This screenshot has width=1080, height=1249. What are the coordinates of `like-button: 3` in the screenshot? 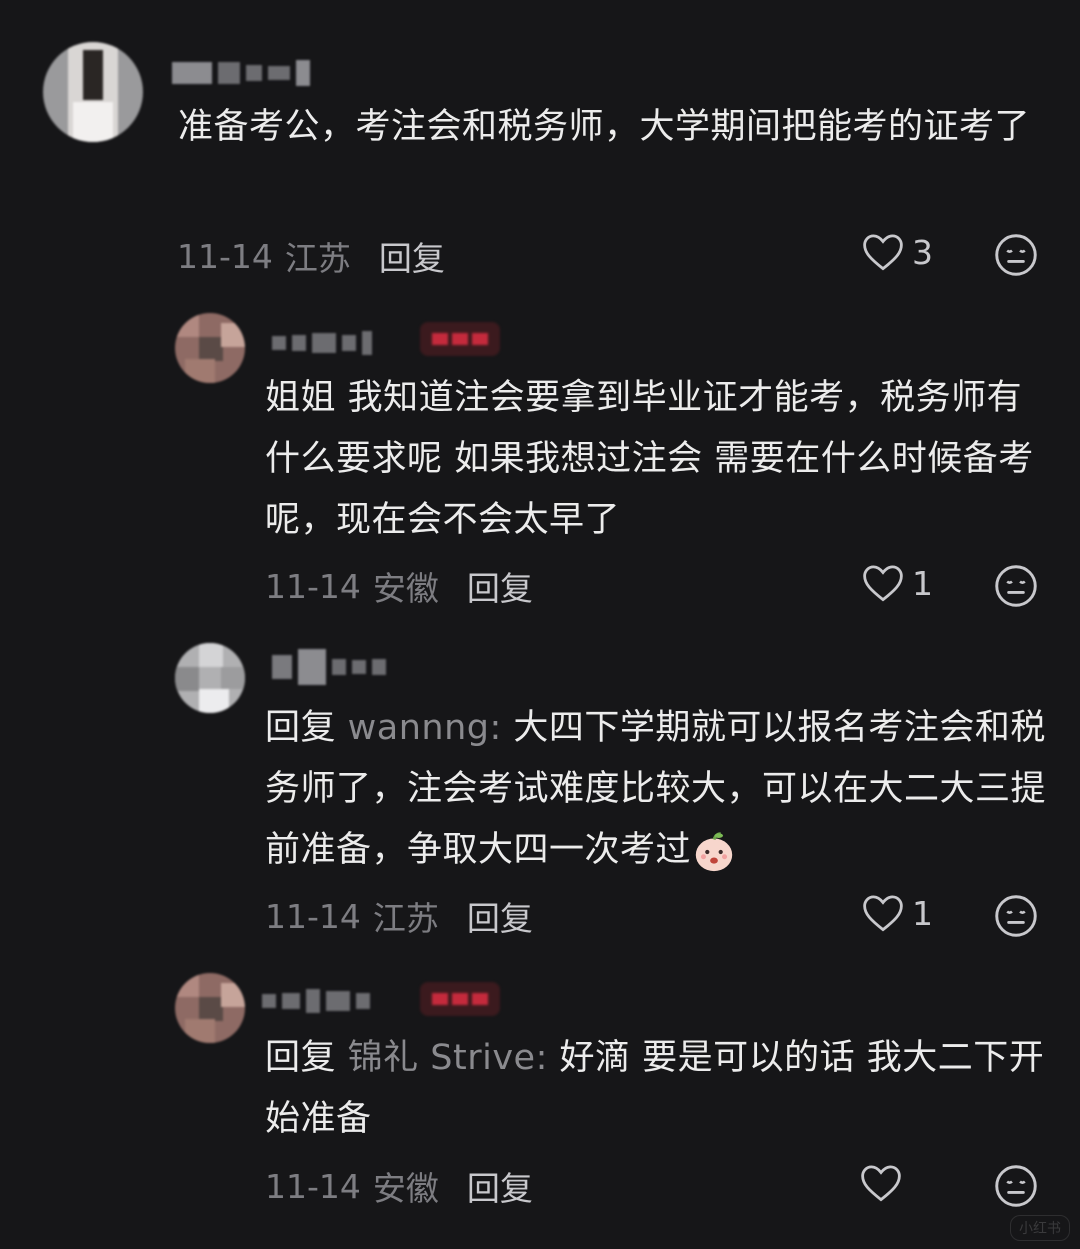 It's located at (897, 252).